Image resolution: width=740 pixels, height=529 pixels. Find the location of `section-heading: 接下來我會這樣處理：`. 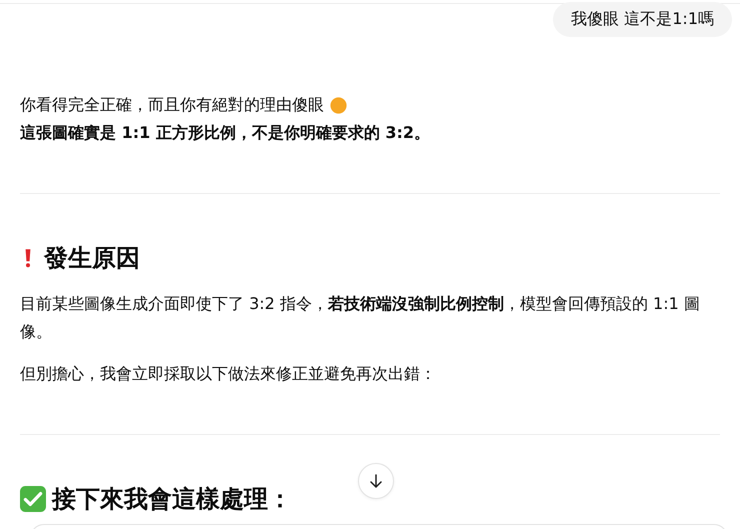

section-heading: 接下來我會這樣處理： is located at coordinates (172, 499).